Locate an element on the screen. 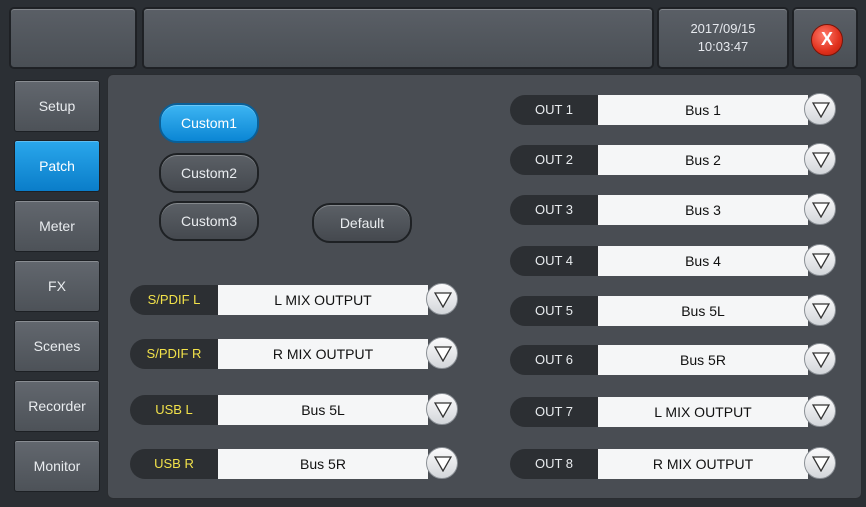  input-route-row: USB L Bus 5L is located at coordinates (295, 409).